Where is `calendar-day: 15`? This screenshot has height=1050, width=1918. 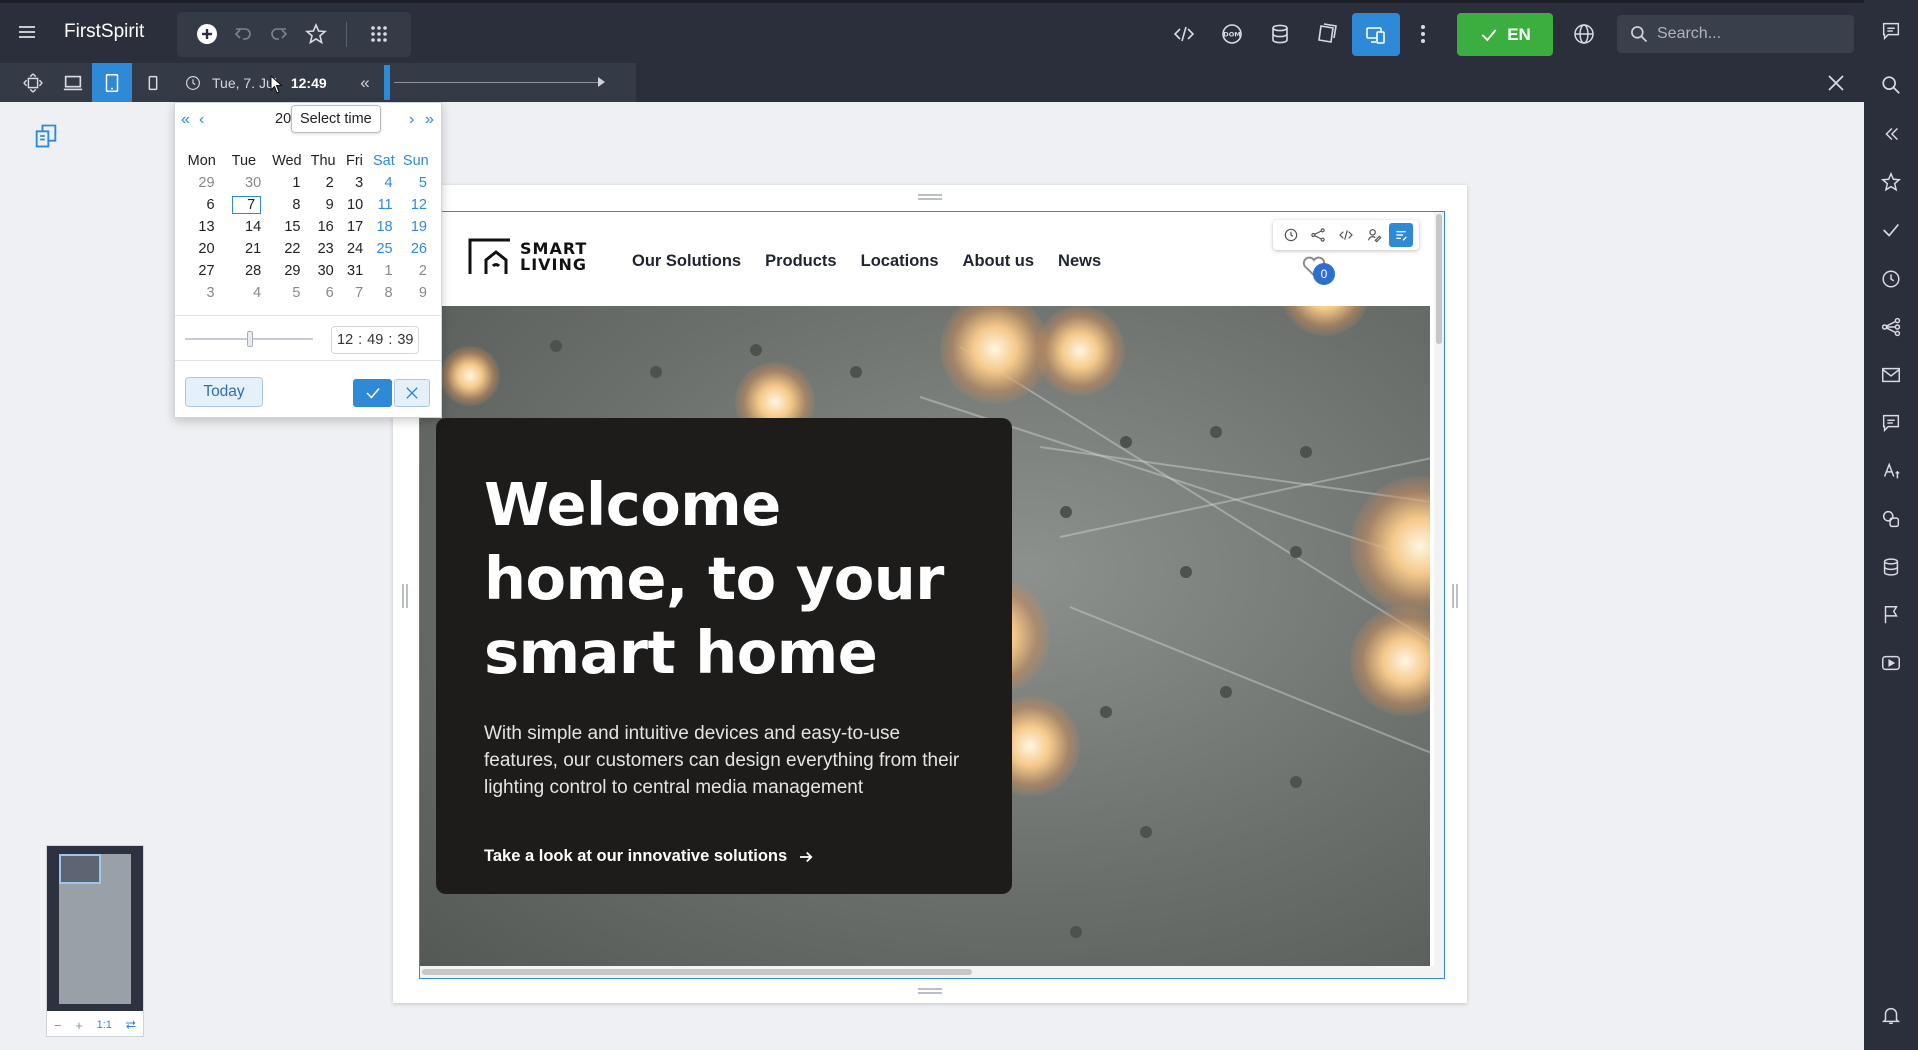
calendar-day: 15 is located at coordinates (286, 227).